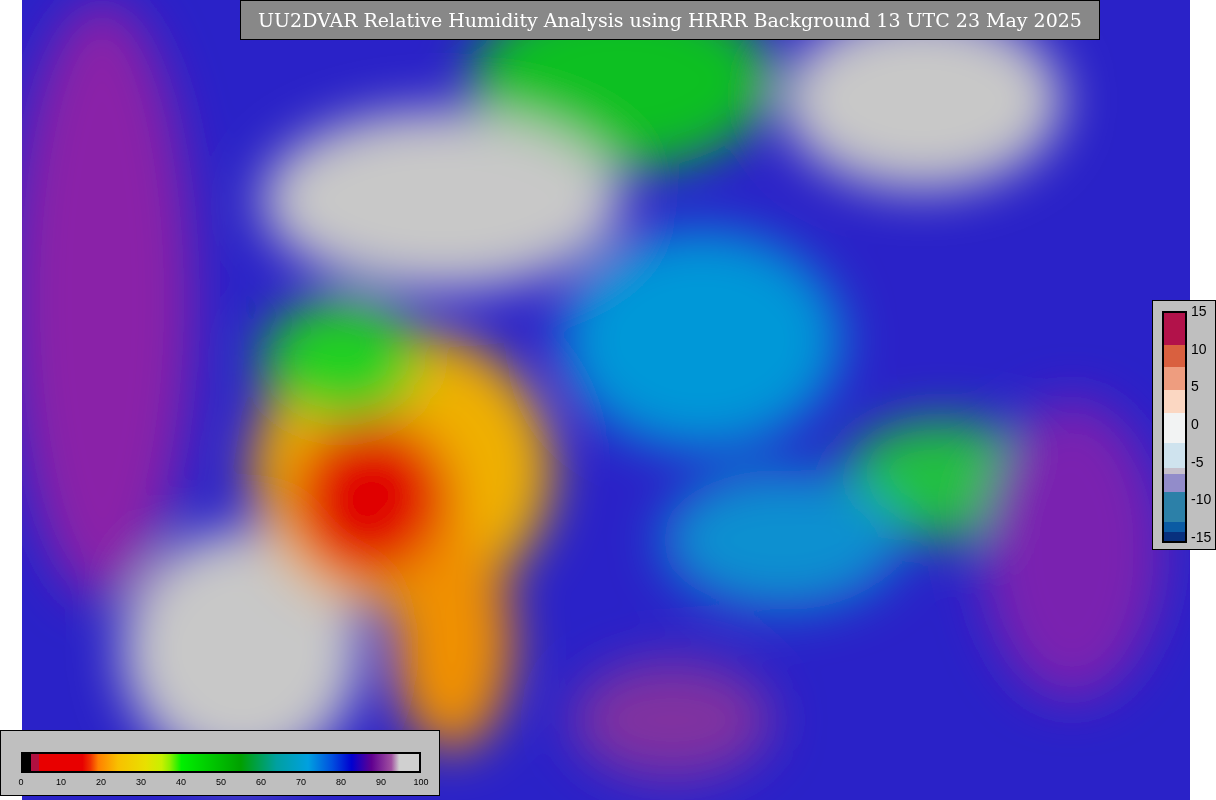 The width and height of the screenshot is (1216, 800). I want to click on colorbar-tick-label: -15, so click(1201, 536).